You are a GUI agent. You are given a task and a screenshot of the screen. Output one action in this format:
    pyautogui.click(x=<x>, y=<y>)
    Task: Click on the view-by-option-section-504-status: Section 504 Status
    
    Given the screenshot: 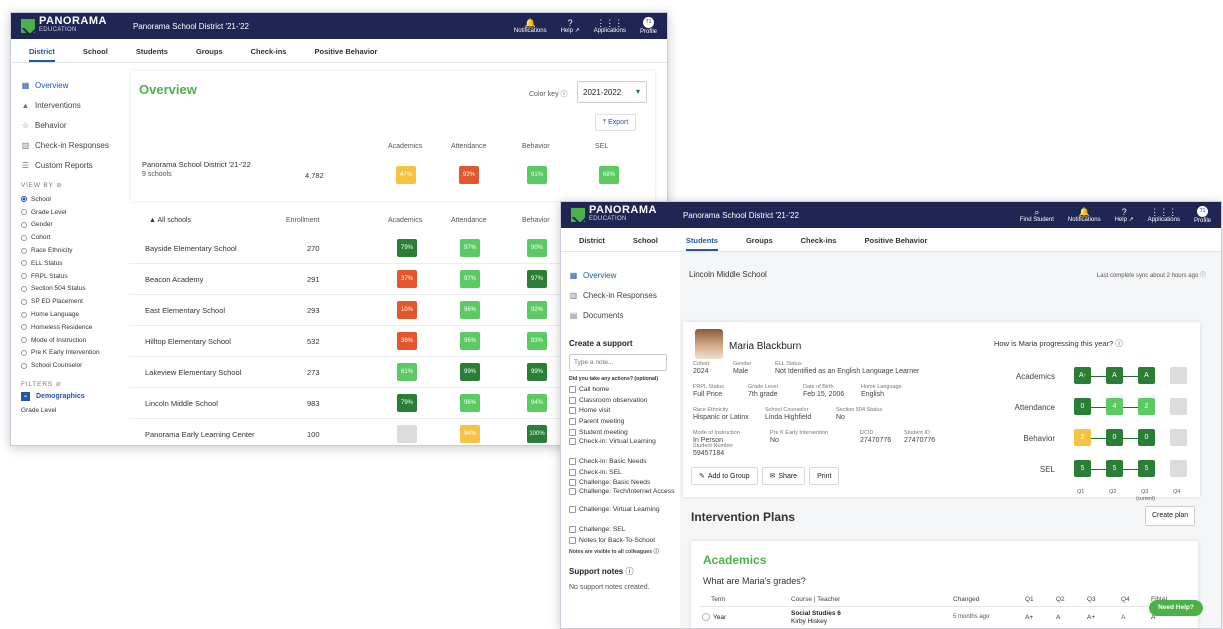 What is the action you would take?
    pyautogui.click(x=78, y=289)
    